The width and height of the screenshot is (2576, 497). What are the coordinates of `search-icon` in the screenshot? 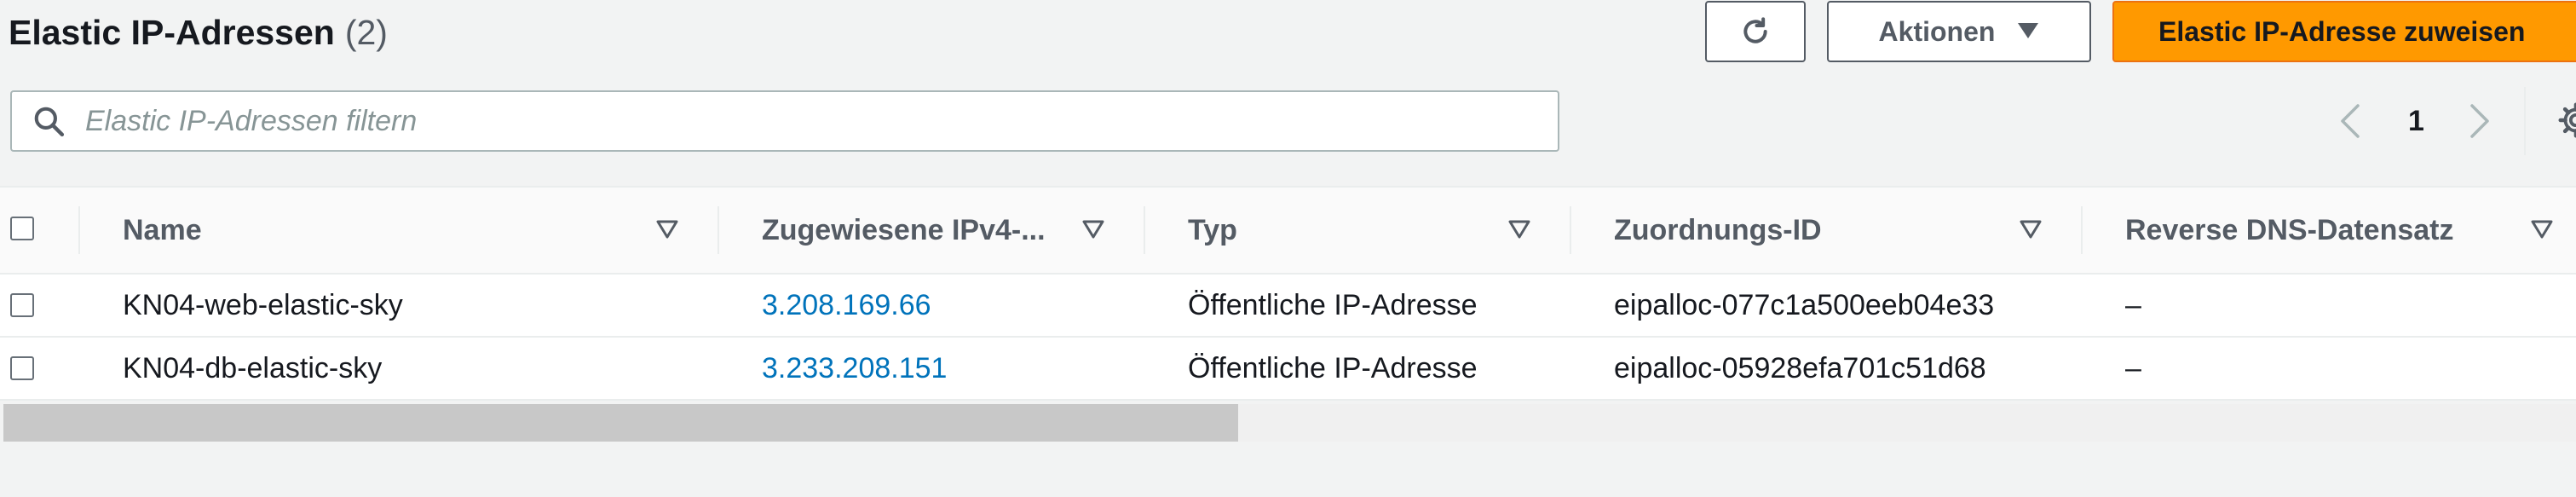 It's located at (49, 122).